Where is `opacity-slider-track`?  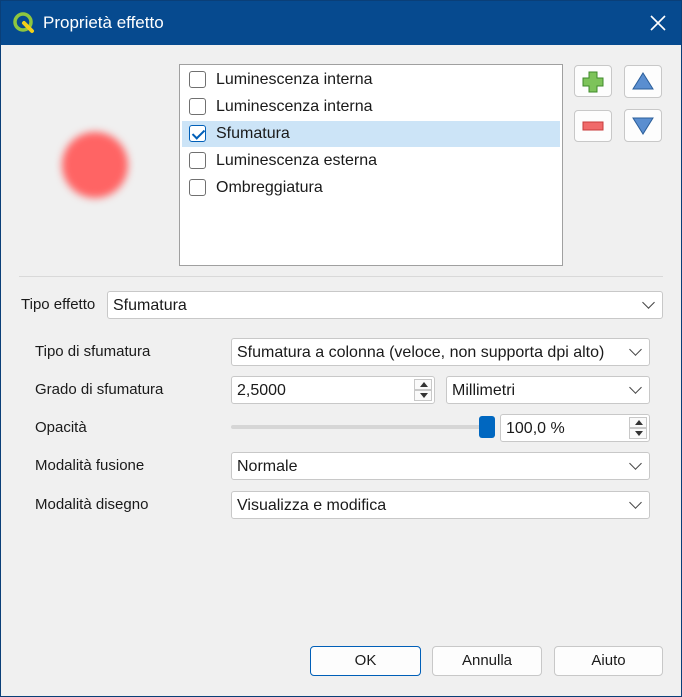 opacity-slider-track is located at coordinates (361, 427).